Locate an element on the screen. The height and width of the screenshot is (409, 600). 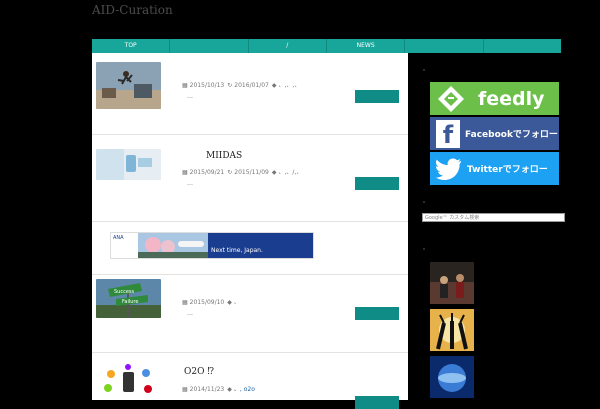
post-meta: ▦ 2014/11/23 ◆、, o2o is located at coordinates (218, 388).